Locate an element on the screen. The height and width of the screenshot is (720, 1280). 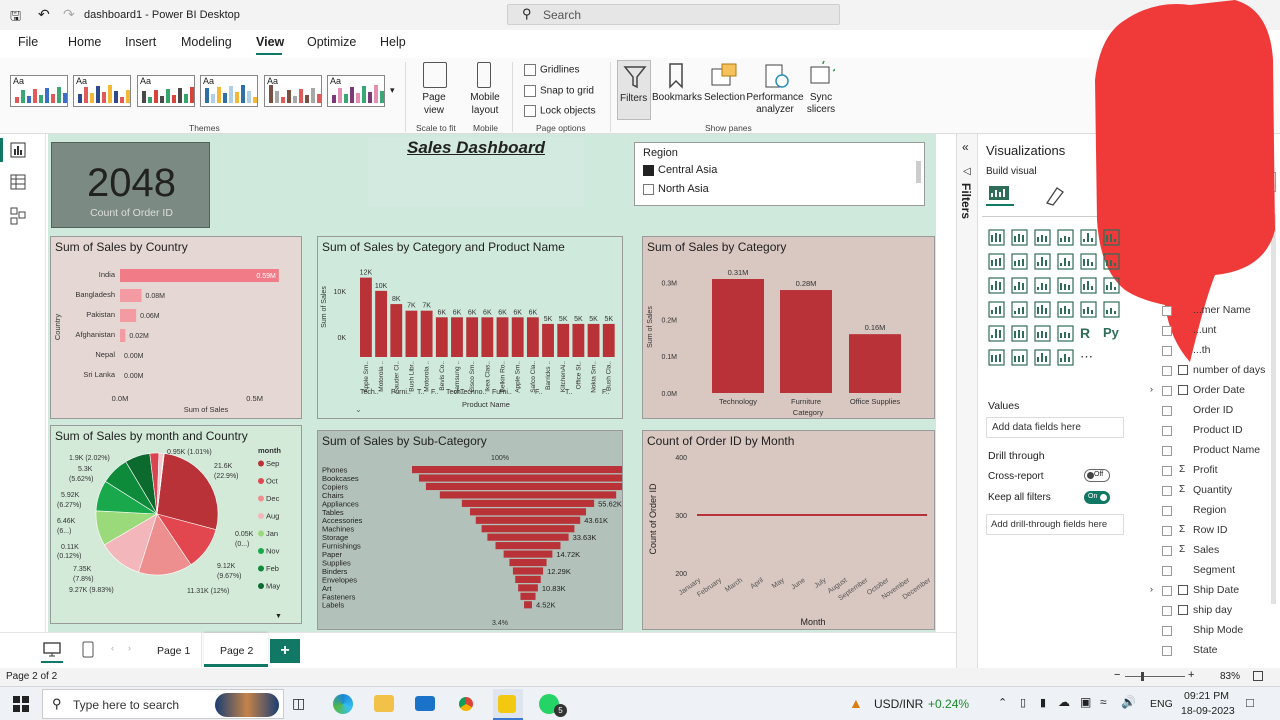
language-indicator: ENG is located at coordinates (1161, 704).